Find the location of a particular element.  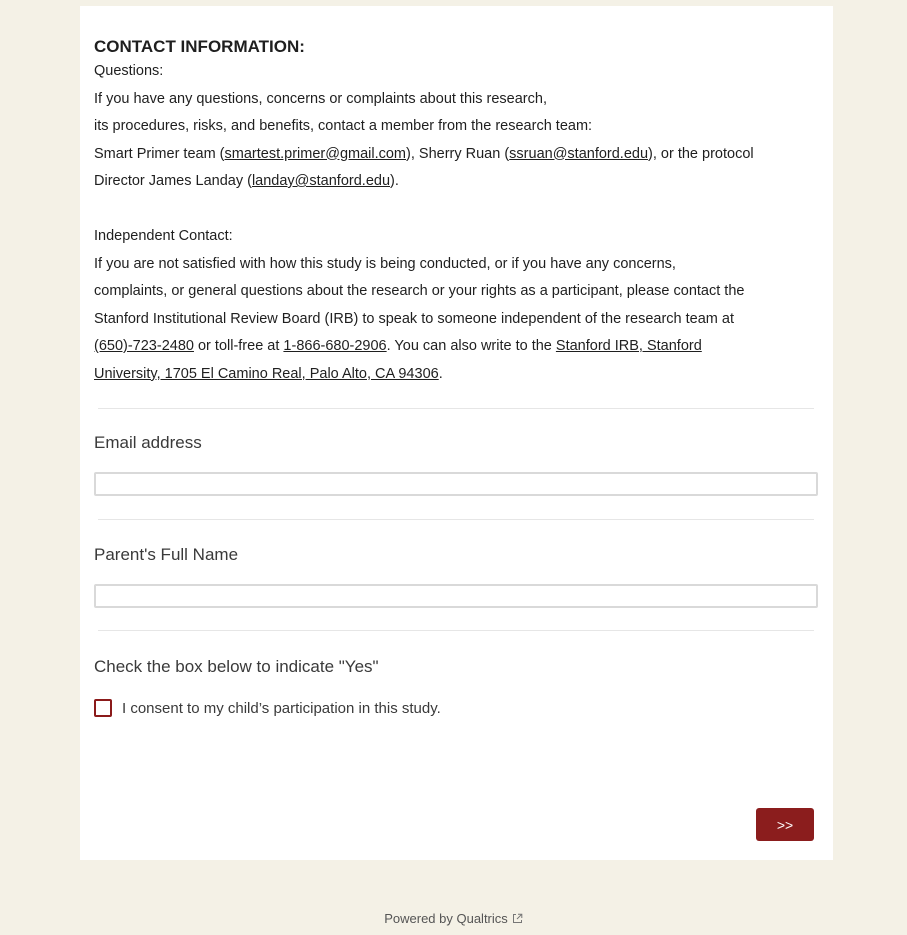

irb-address-link-part-1: Stanford IRB, Stanford is located at coordinates (629, 346).